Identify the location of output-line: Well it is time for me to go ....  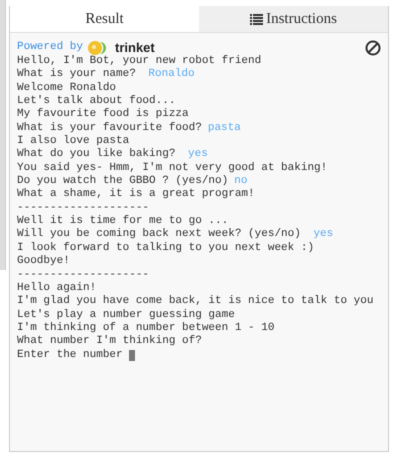
(122, 221).